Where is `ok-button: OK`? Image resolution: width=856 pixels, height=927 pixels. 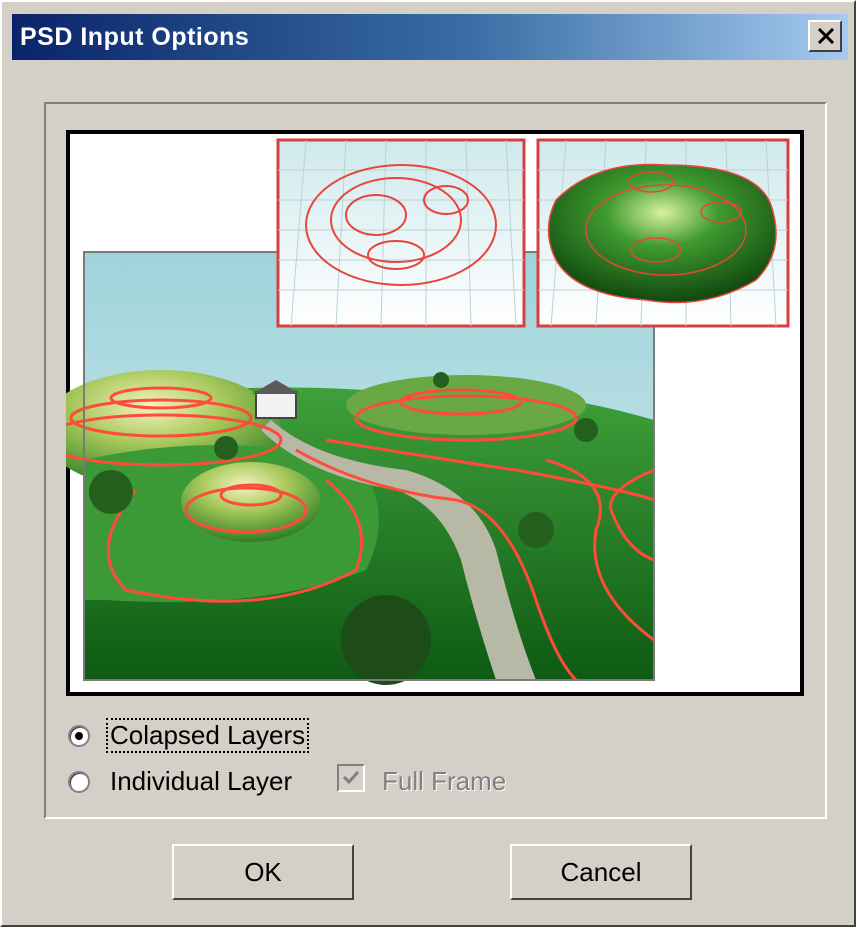 ok-button: OK is located at coordinates (263, 872).